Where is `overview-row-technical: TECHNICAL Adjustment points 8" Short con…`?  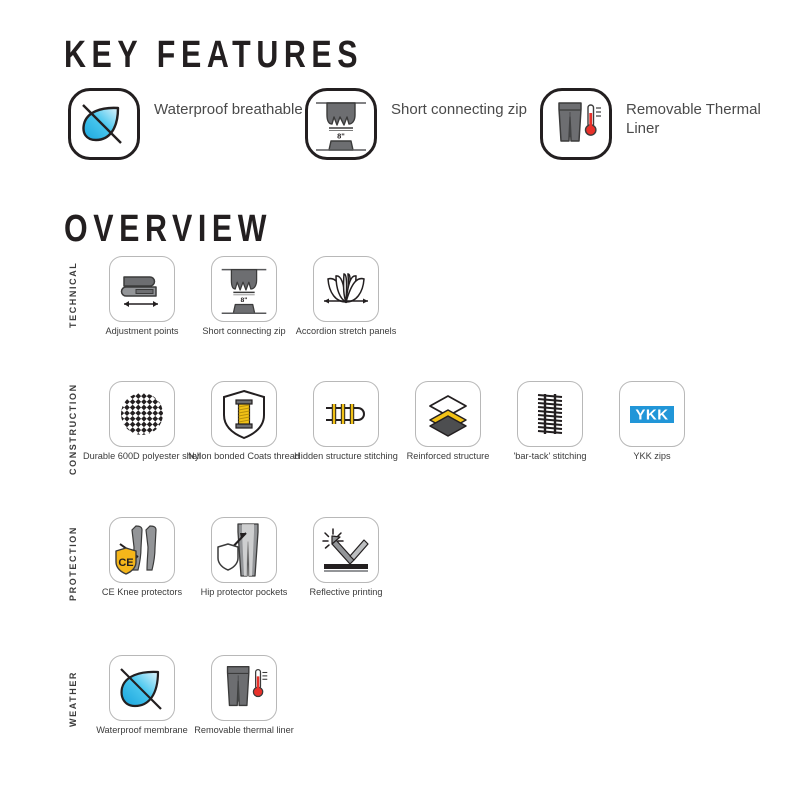 overview-row-technical: TECHNICAL Adjustment points 8" Short con… is located at coordinates (400, 310).